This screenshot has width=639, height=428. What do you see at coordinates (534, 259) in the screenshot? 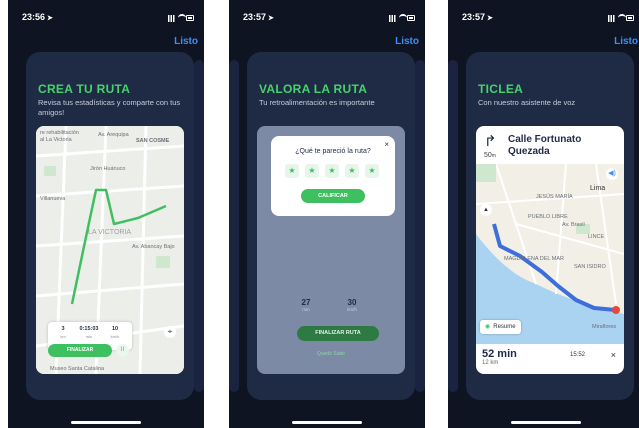
I see `map-label: MAGDALENA DEL MAR` at bounding box center [534, 259].